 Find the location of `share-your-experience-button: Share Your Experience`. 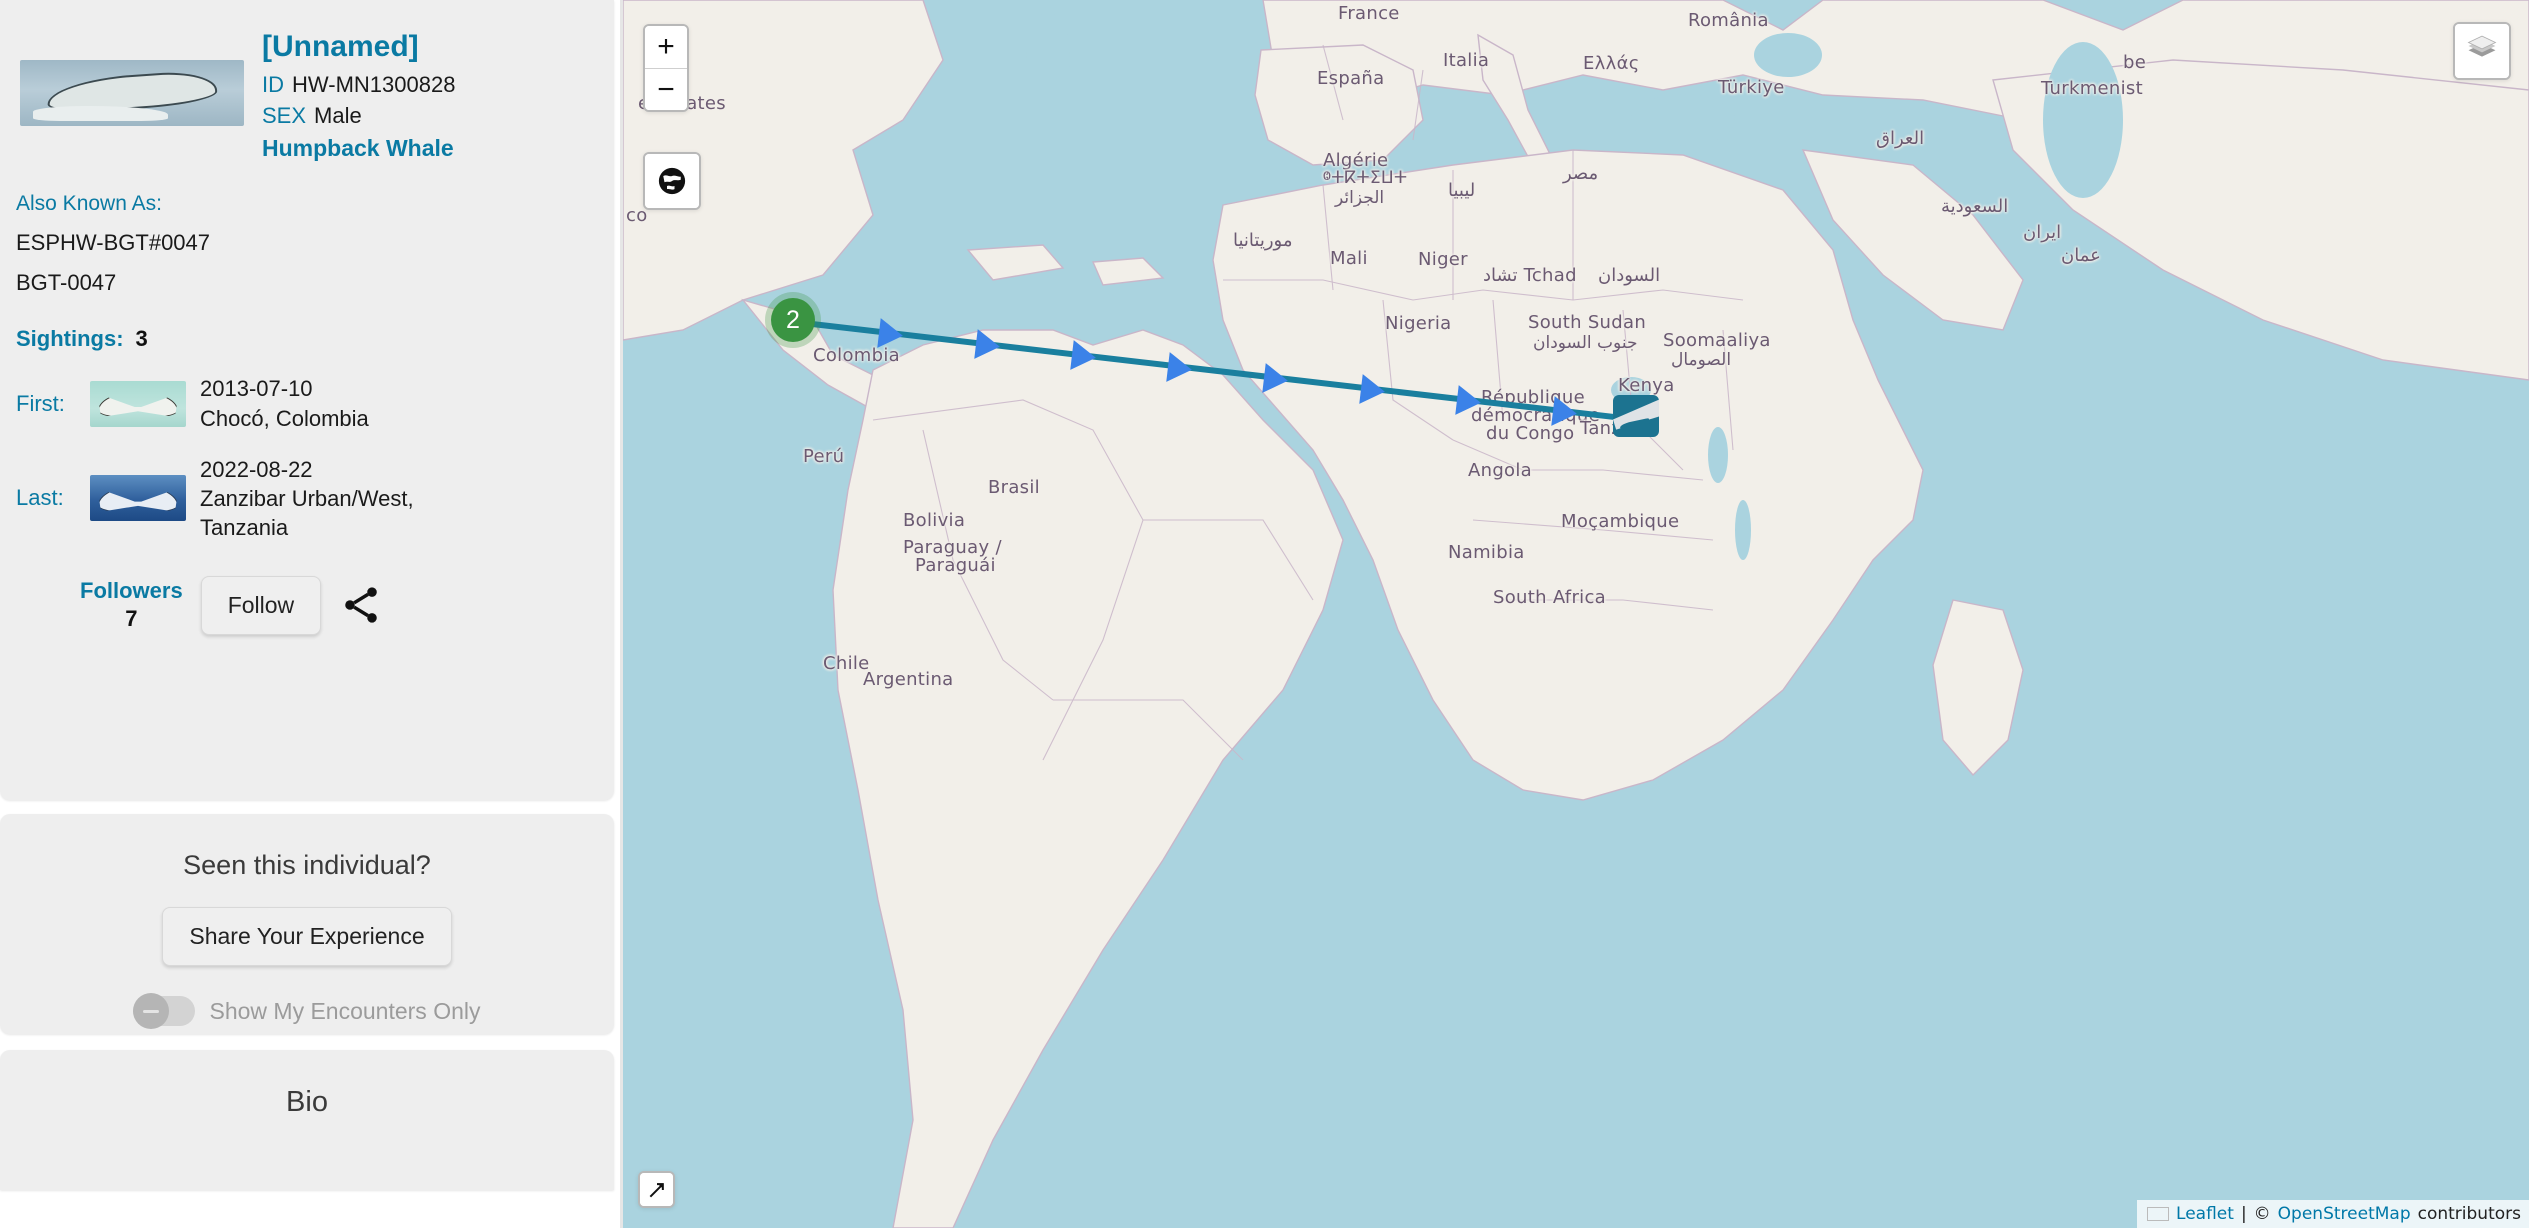

share-your-experience-button: Share Your Experience is located at coordinates (307, 936).